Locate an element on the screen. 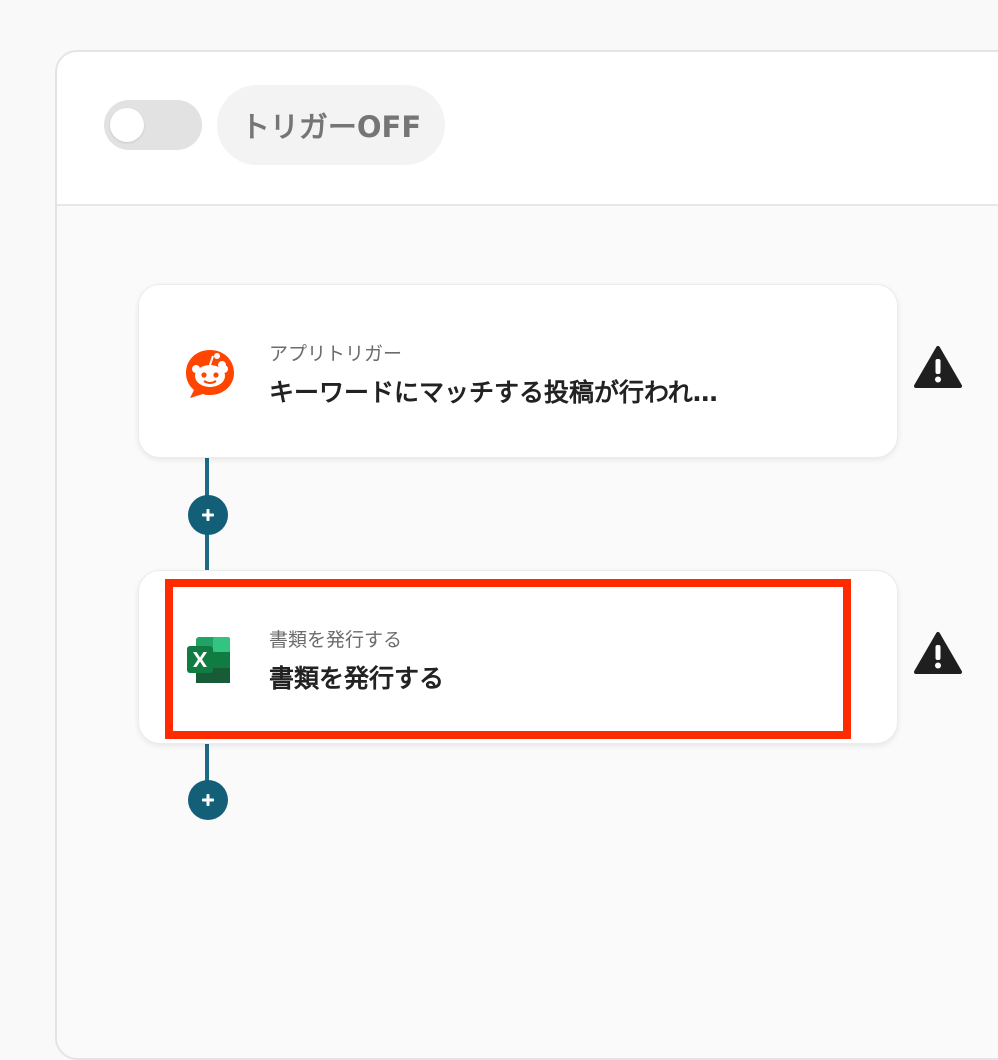  step-kind-label: 書類を発行する is located at coordinates (335, 638).